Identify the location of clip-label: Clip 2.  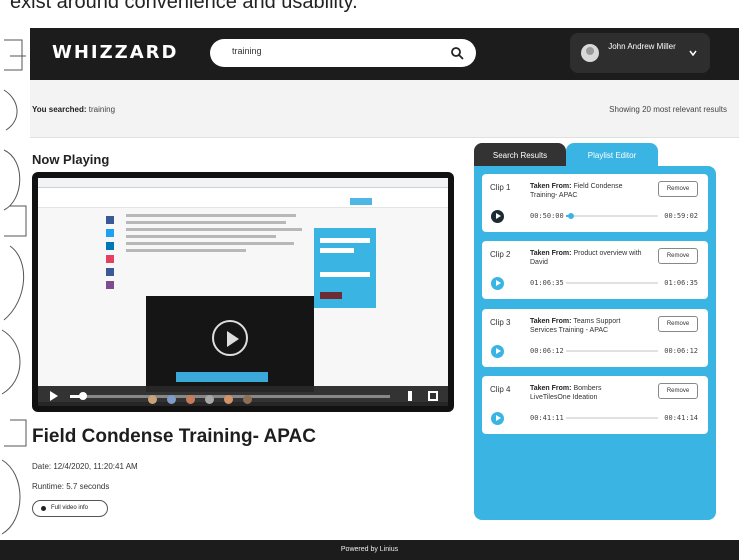
(500, 254).